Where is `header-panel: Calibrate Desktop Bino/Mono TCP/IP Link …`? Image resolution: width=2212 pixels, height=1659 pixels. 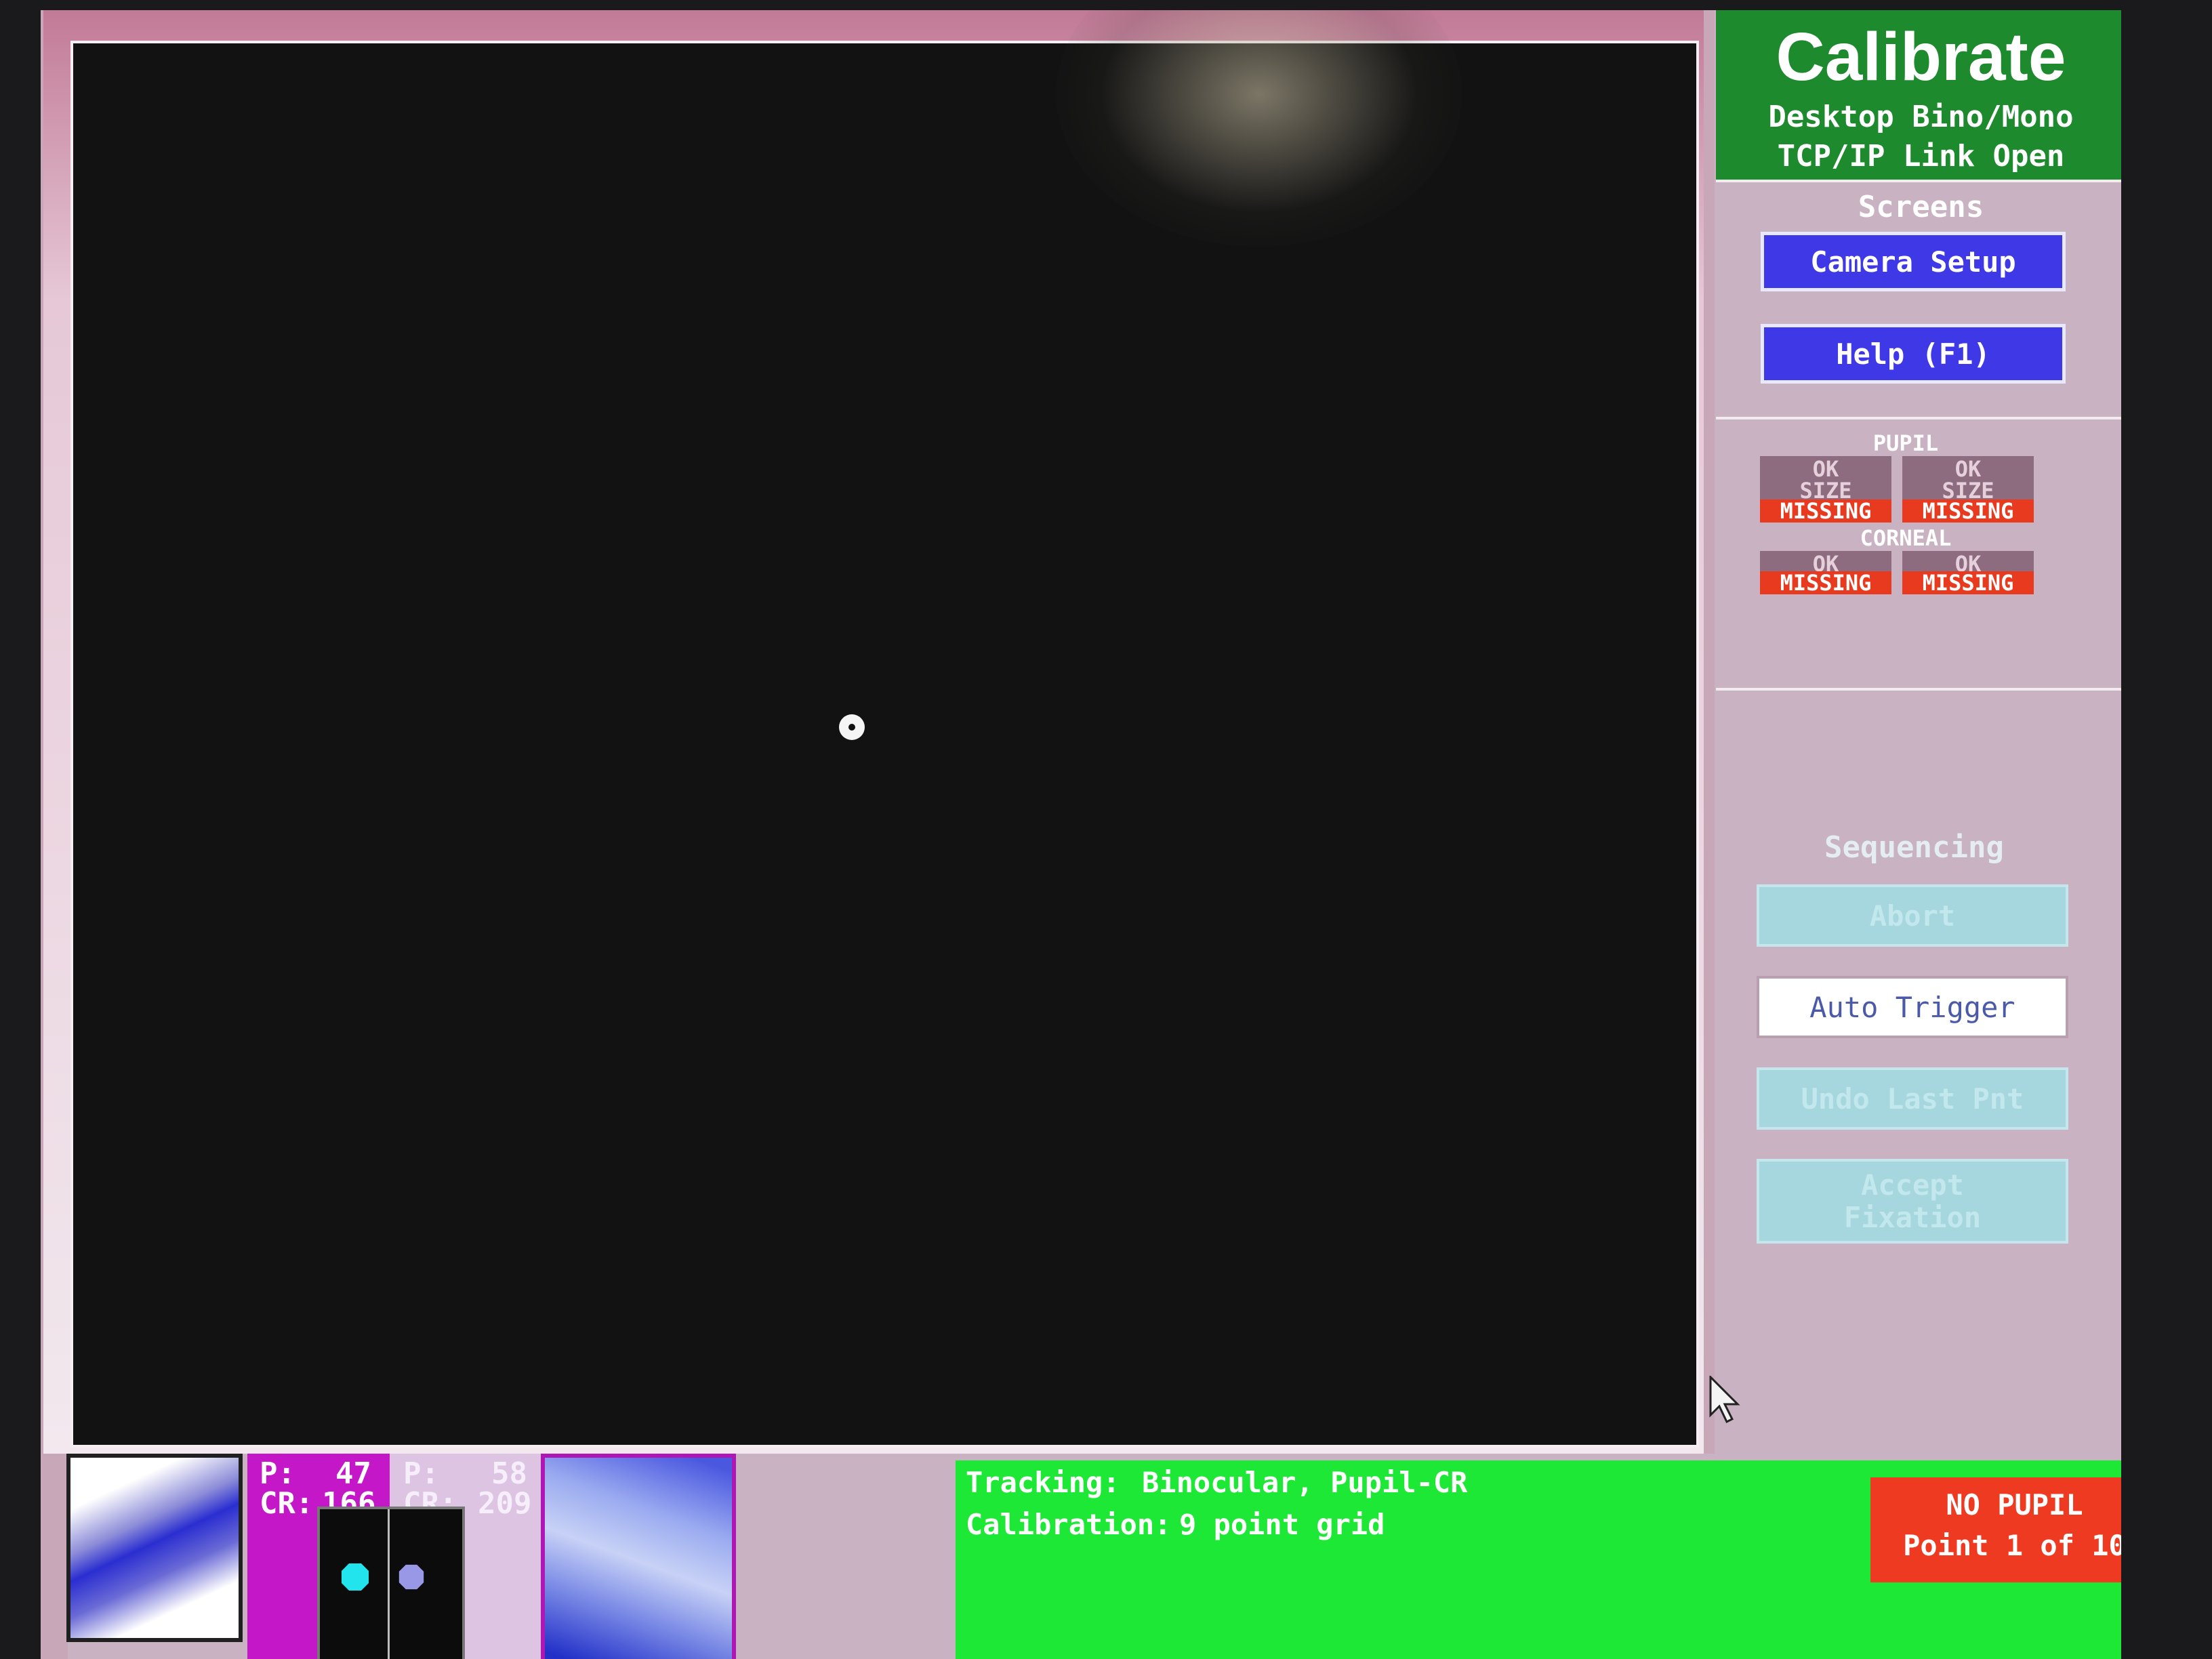
header-panel: Calibrate Desktop Bino/Mono TCP/IP Link … is located at coordinates (1919, 95).